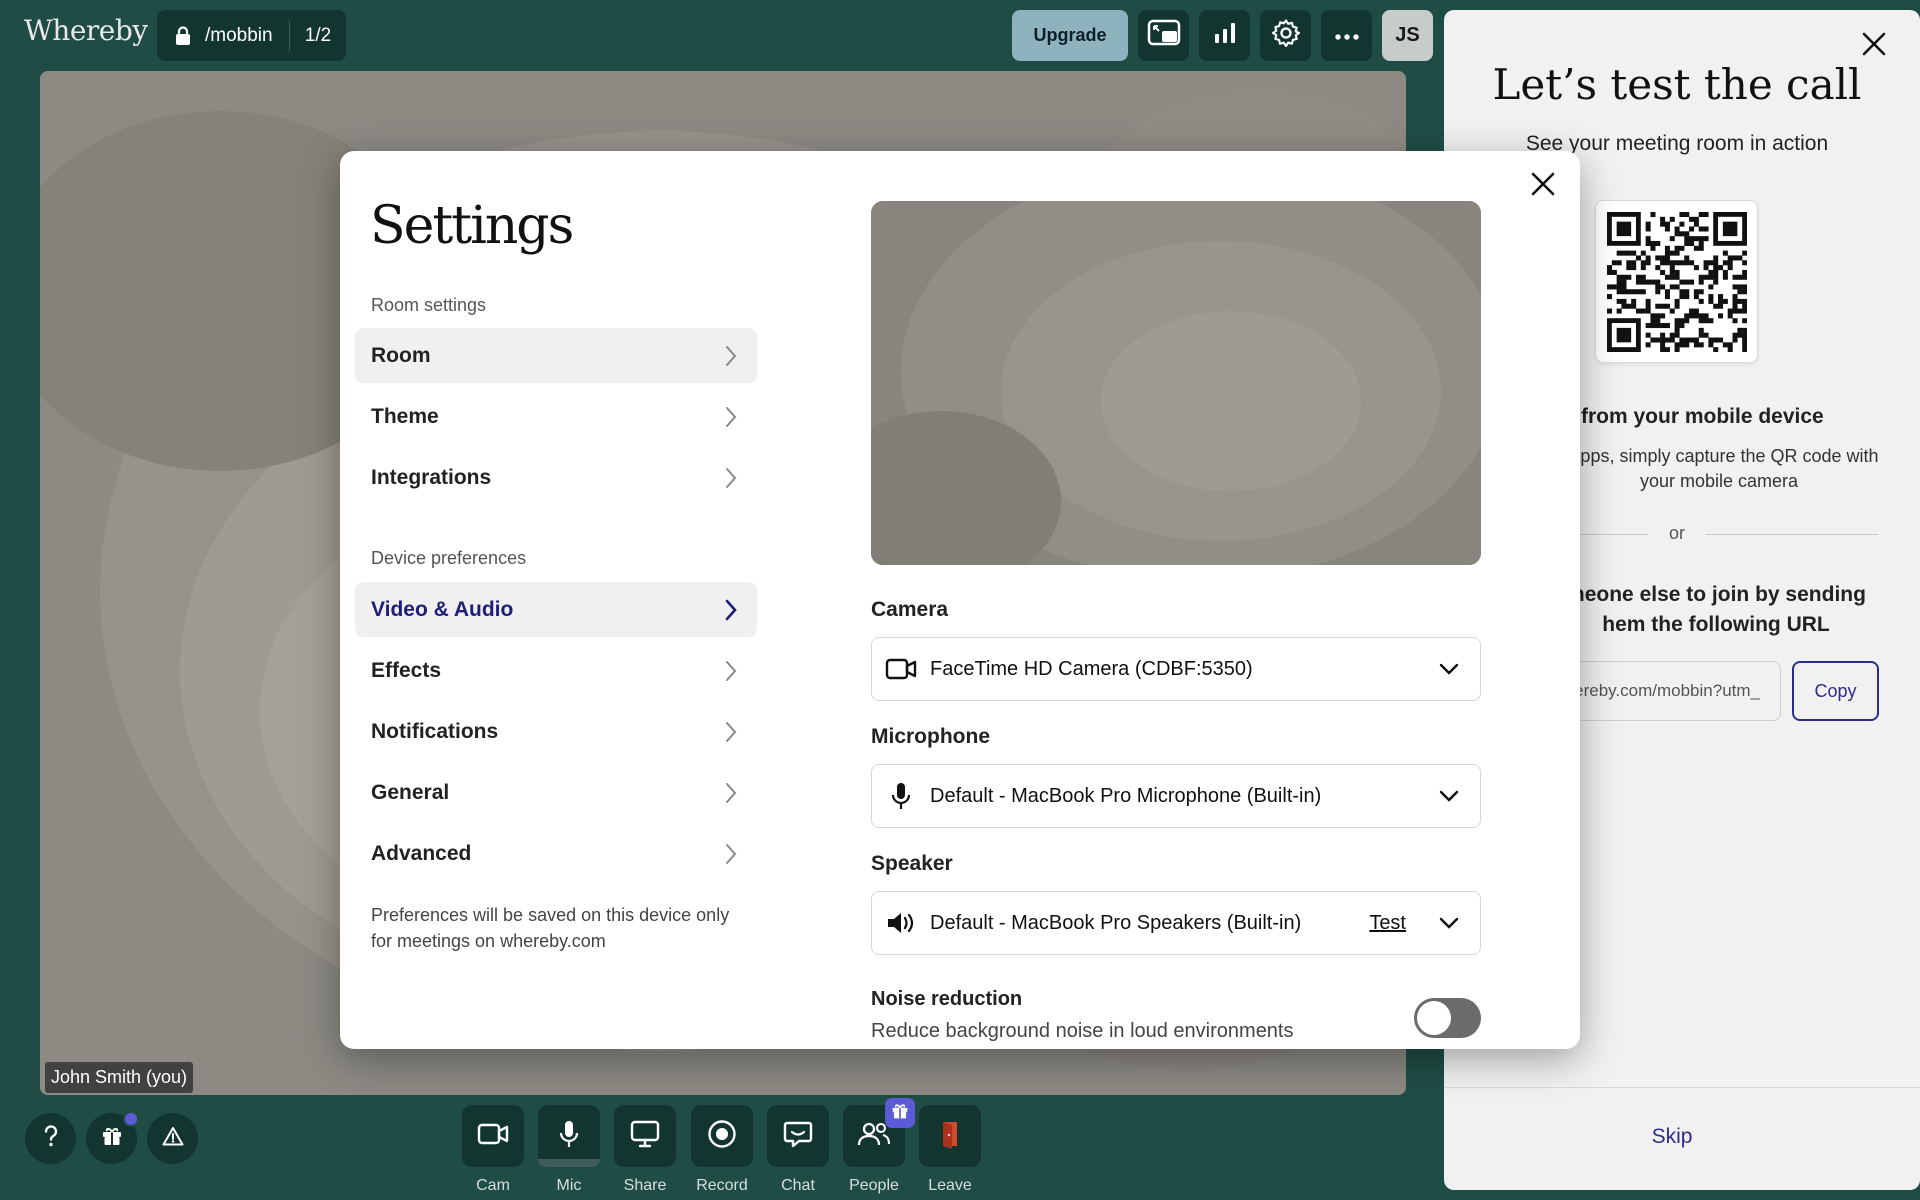  What do you see at coordinates (401, 355) in the screenshot?
I see `nav-item-label: Room` at bounding box center [401, 355].